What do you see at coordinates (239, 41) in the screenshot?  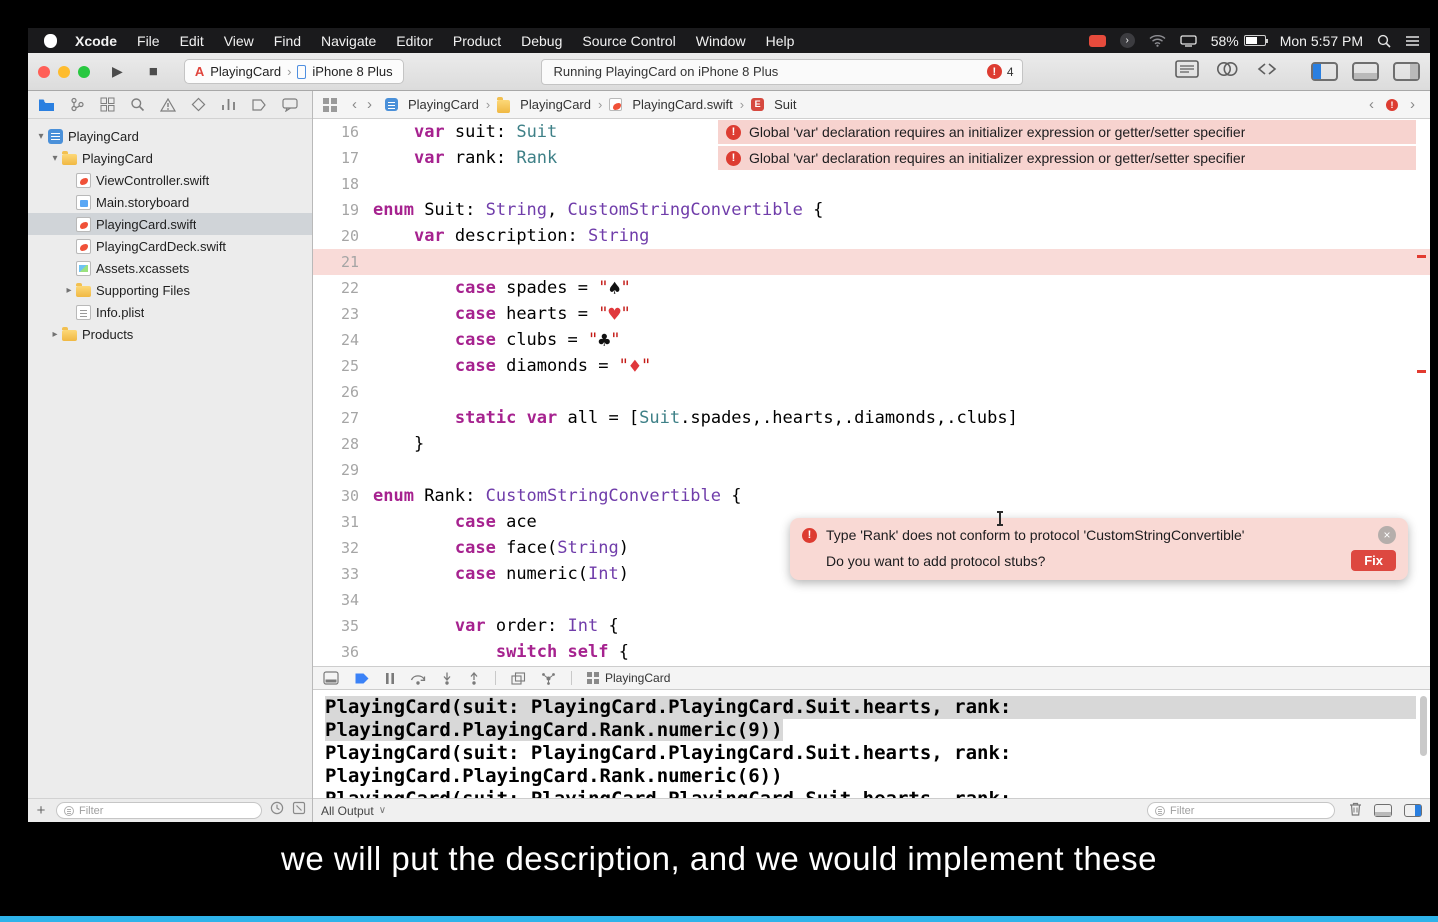 I see `menu-view: View` at bounding box center [239, 41].